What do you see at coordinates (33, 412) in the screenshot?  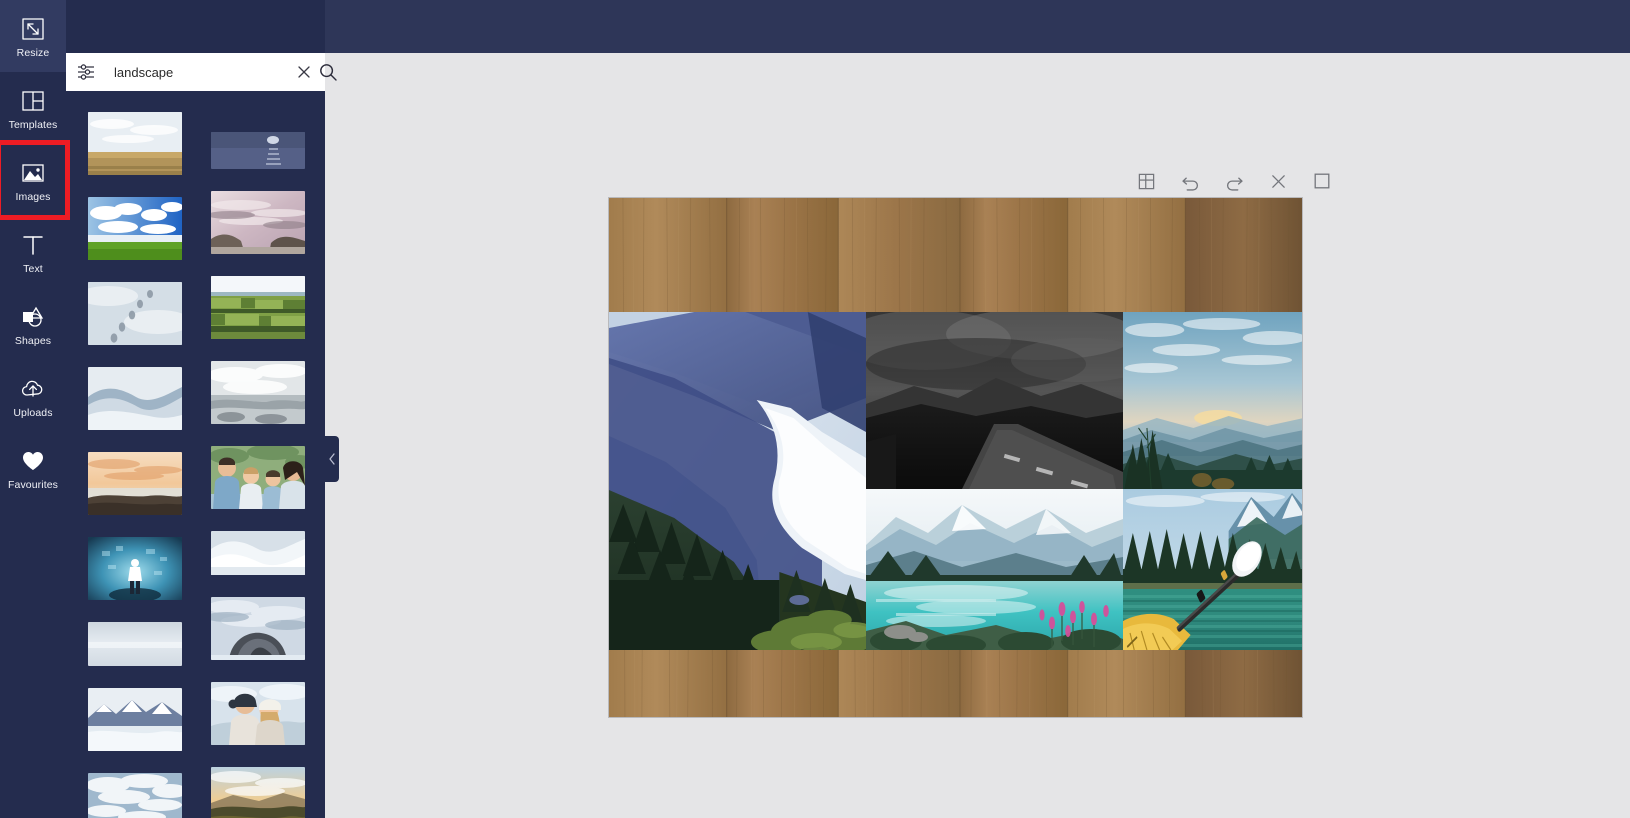 I see `sidebar-item-label: Uploads` at bounding box center [33, 412].